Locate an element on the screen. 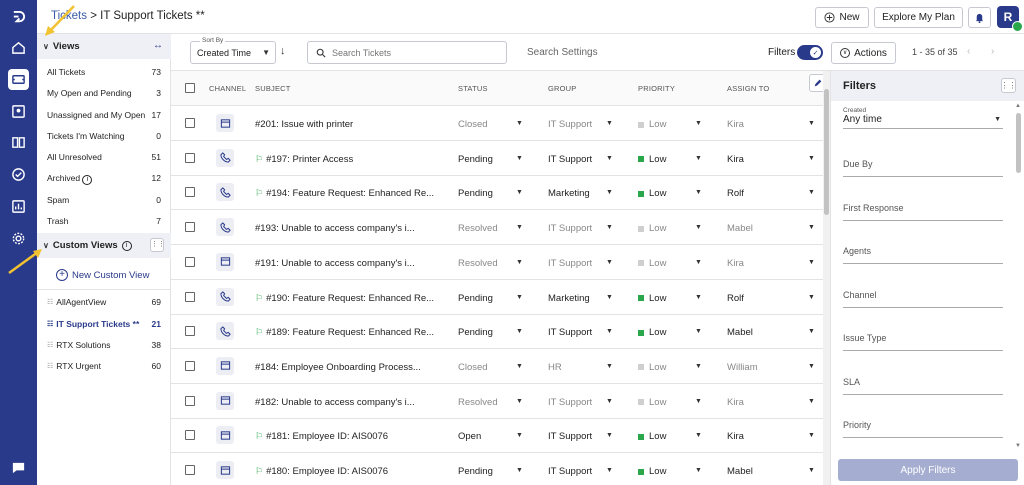  tasks-icon is located at coordinates (18, 174).